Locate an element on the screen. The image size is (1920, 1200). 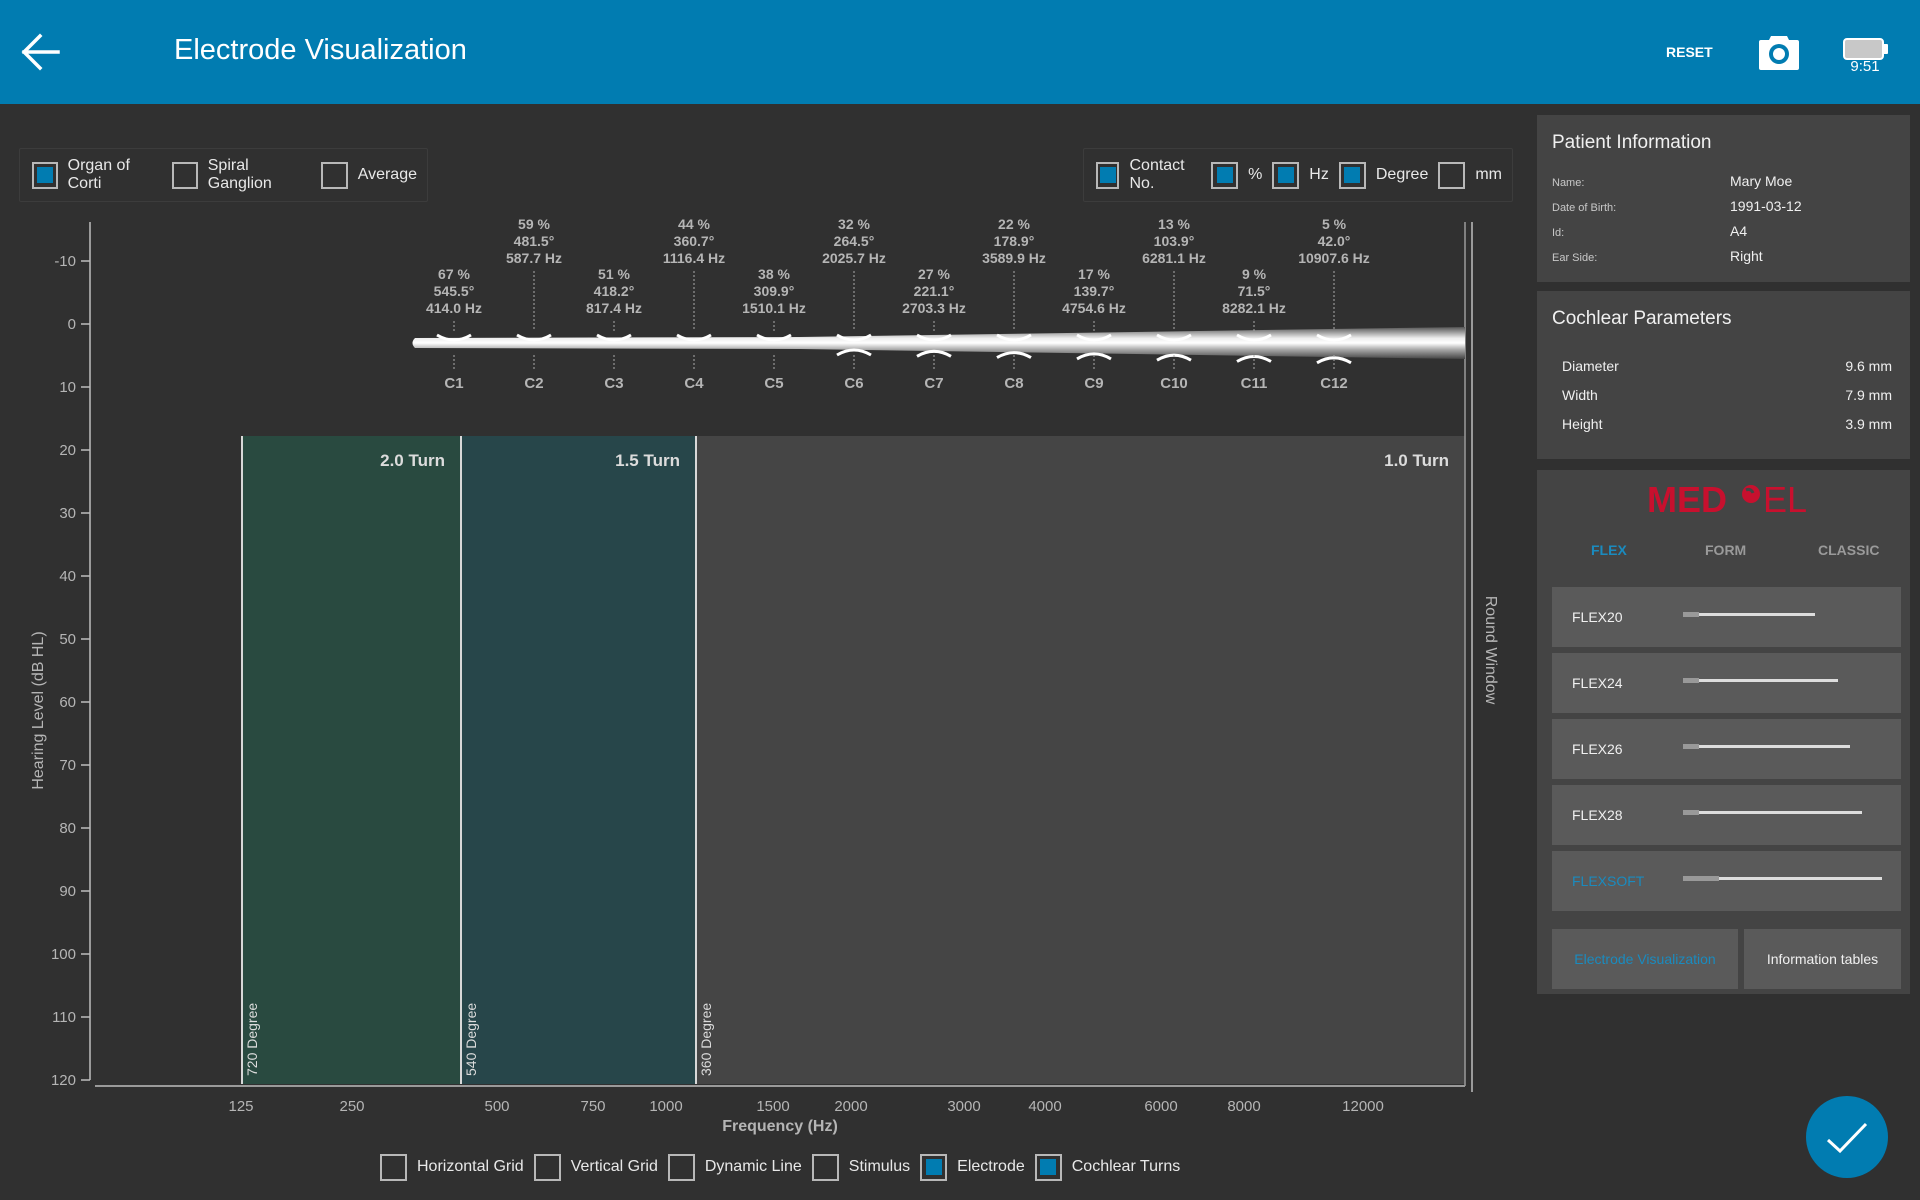
contact-frequency-label: 3589.9 Hz is located at coordinates (1014, 258).